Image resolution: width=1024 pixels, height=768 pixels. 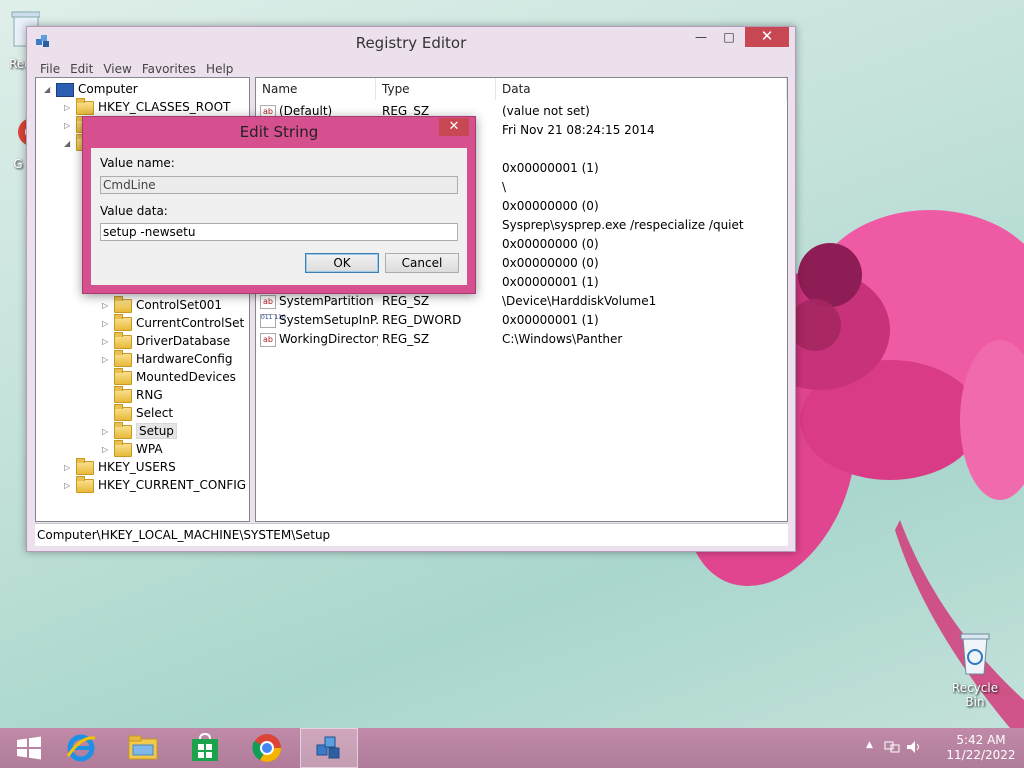 I want to click on value-data: (value not set), so click(x=546, y=111).